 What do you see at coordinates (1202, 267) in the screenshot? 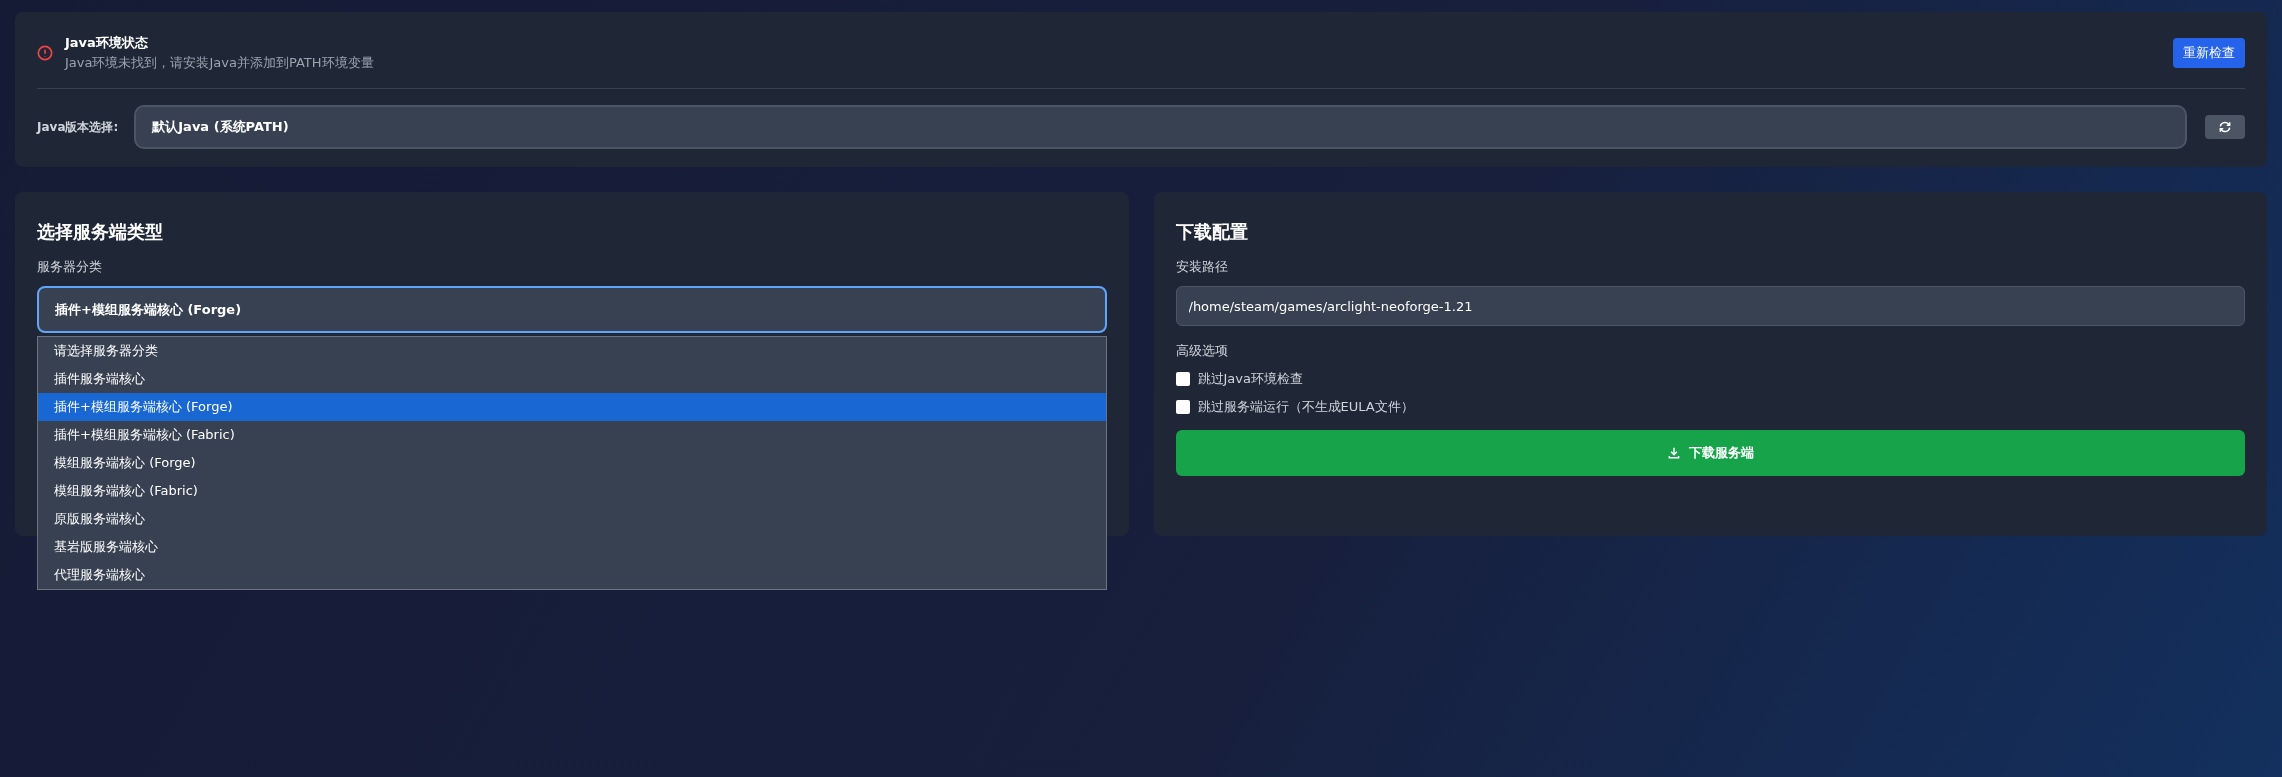
I see `field-label: 安装路径` at bounding box center [1202, 267].